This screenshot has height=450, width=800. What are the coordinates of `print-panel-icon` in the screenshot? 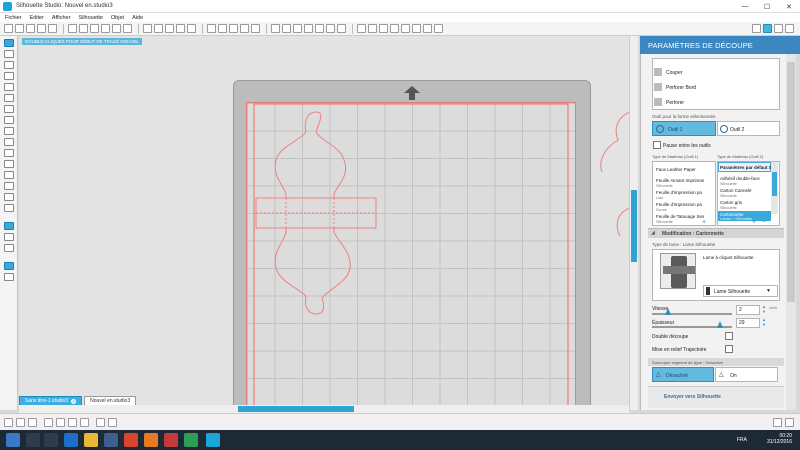 It's located at (789, 28).